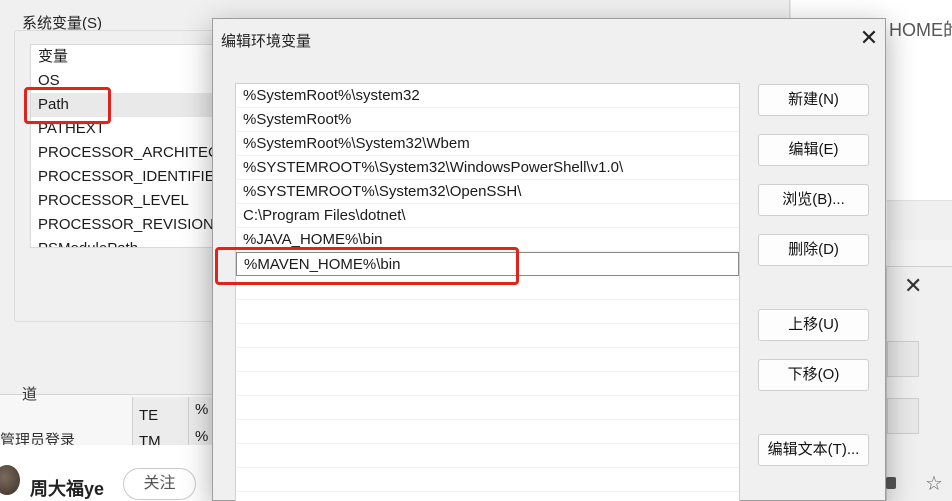 The image size is (952, 501). Describe the element at coordinates (891, 483) in the screenshot. I see `comment-icon` at that location.